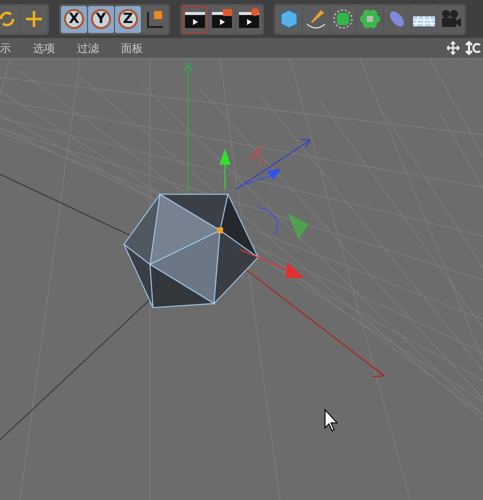 The width and height of the screenshot is (483, 500). What do you see at coordinates (343, 19) in the screenshot?
I see `rounded-cube-icon` at bounding box center [343, 19].